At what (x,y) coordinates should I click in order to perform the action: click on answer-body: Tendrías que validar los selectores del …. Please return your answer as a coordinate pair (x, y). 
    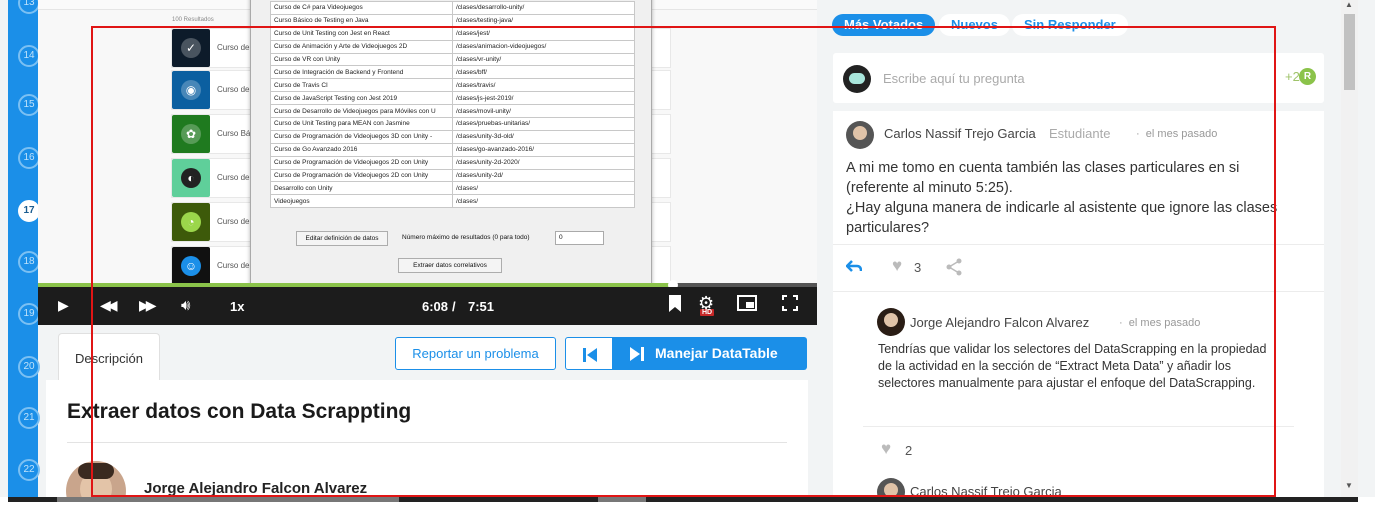
    Looking at the image, I should click on (1072, 366).